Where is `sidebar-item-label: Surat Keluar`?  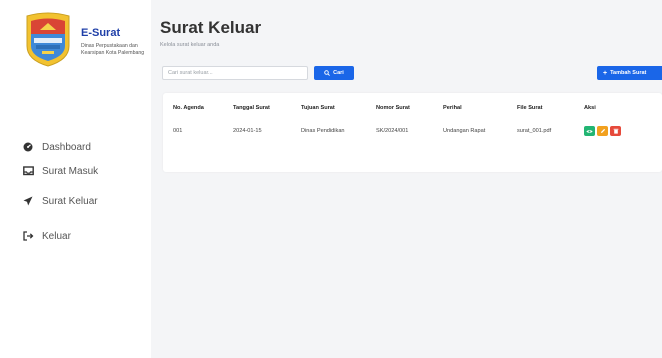 sidebar-item-label: Surat Keluar is located at coordinates (70, 201).